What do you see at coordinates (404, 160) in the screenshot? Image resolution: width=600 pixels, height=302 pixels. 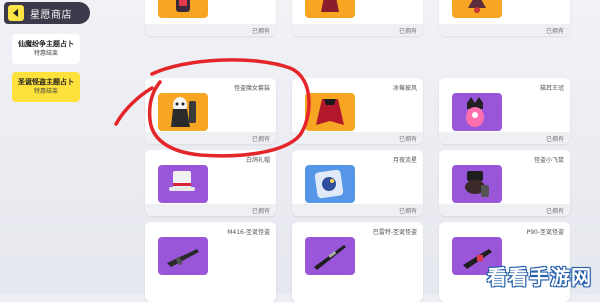 I see `item-name: 月夜流星` at bounding box center [404, 160].